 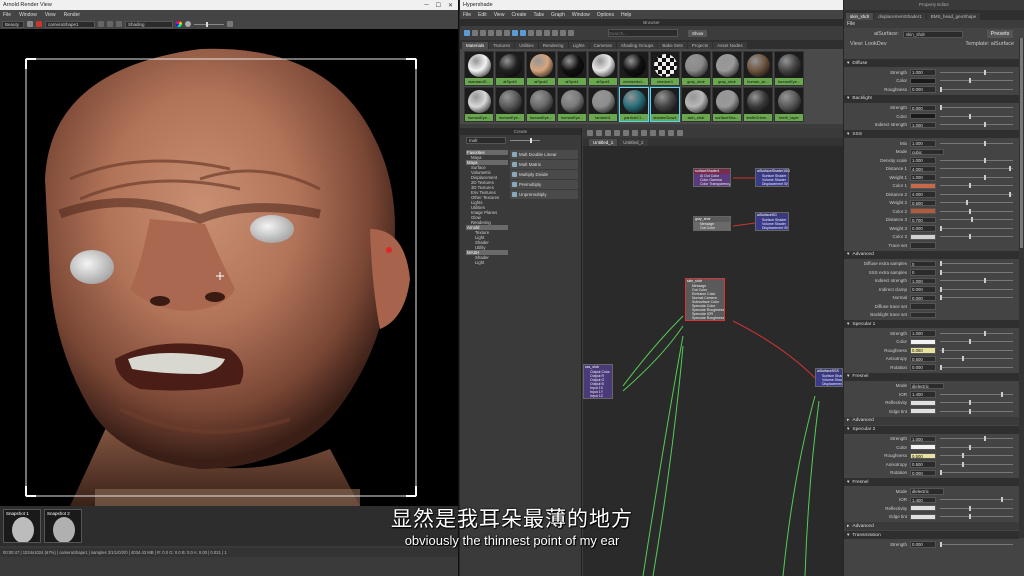 I want to click on attribute-value-field: dielectric, so click(x=927, y=491).